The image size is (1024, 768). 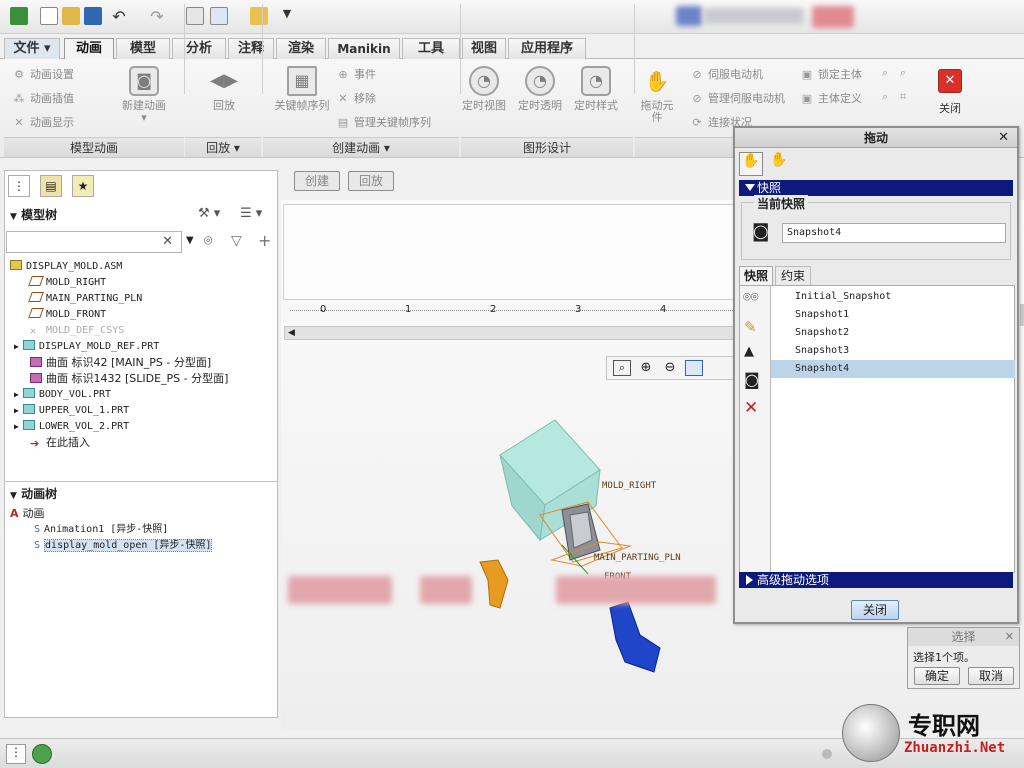 What do you see at coordinates (167, 241) in the screenshot?
I see `clear-search-icon: ✕` at bounding box center [167, 241].